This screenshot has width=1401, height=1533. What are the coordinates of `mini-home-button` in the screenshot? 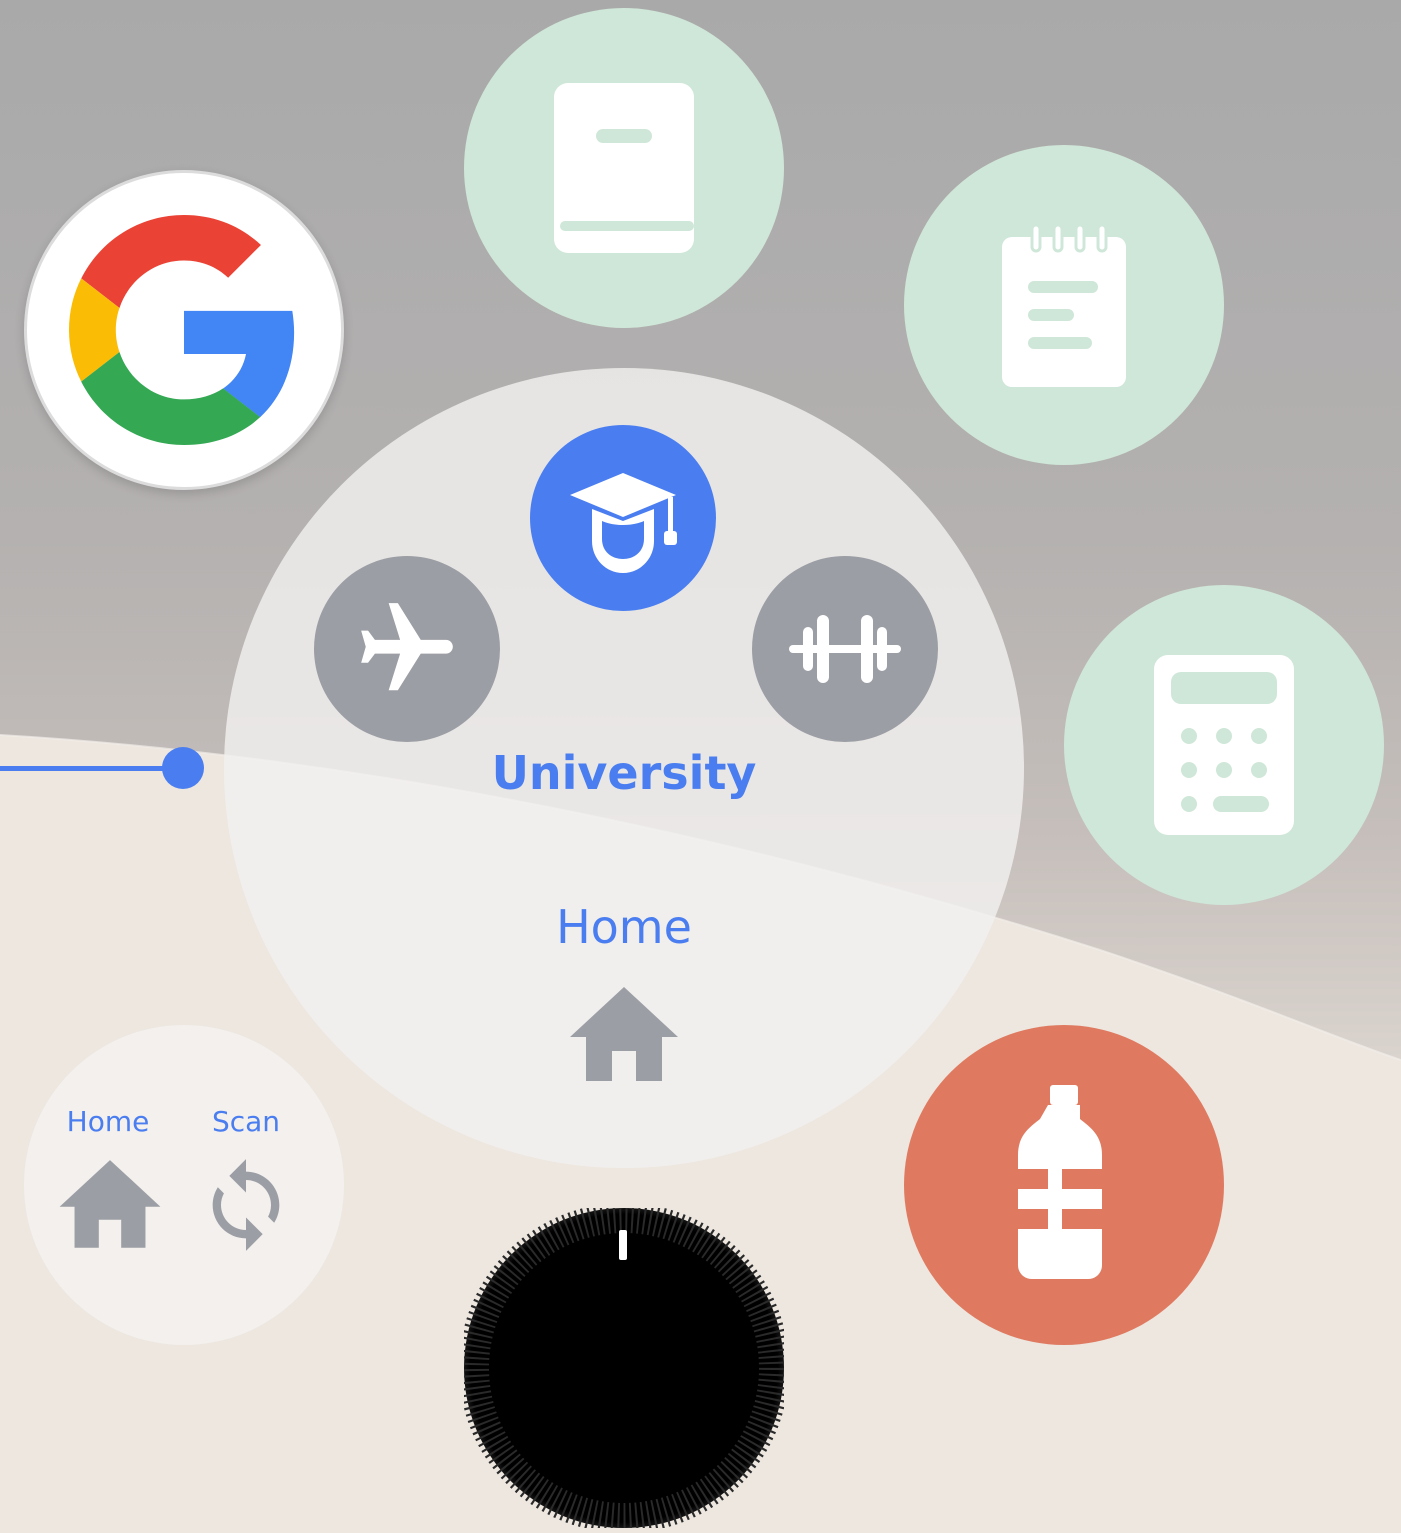 It's located at (110, 1203).